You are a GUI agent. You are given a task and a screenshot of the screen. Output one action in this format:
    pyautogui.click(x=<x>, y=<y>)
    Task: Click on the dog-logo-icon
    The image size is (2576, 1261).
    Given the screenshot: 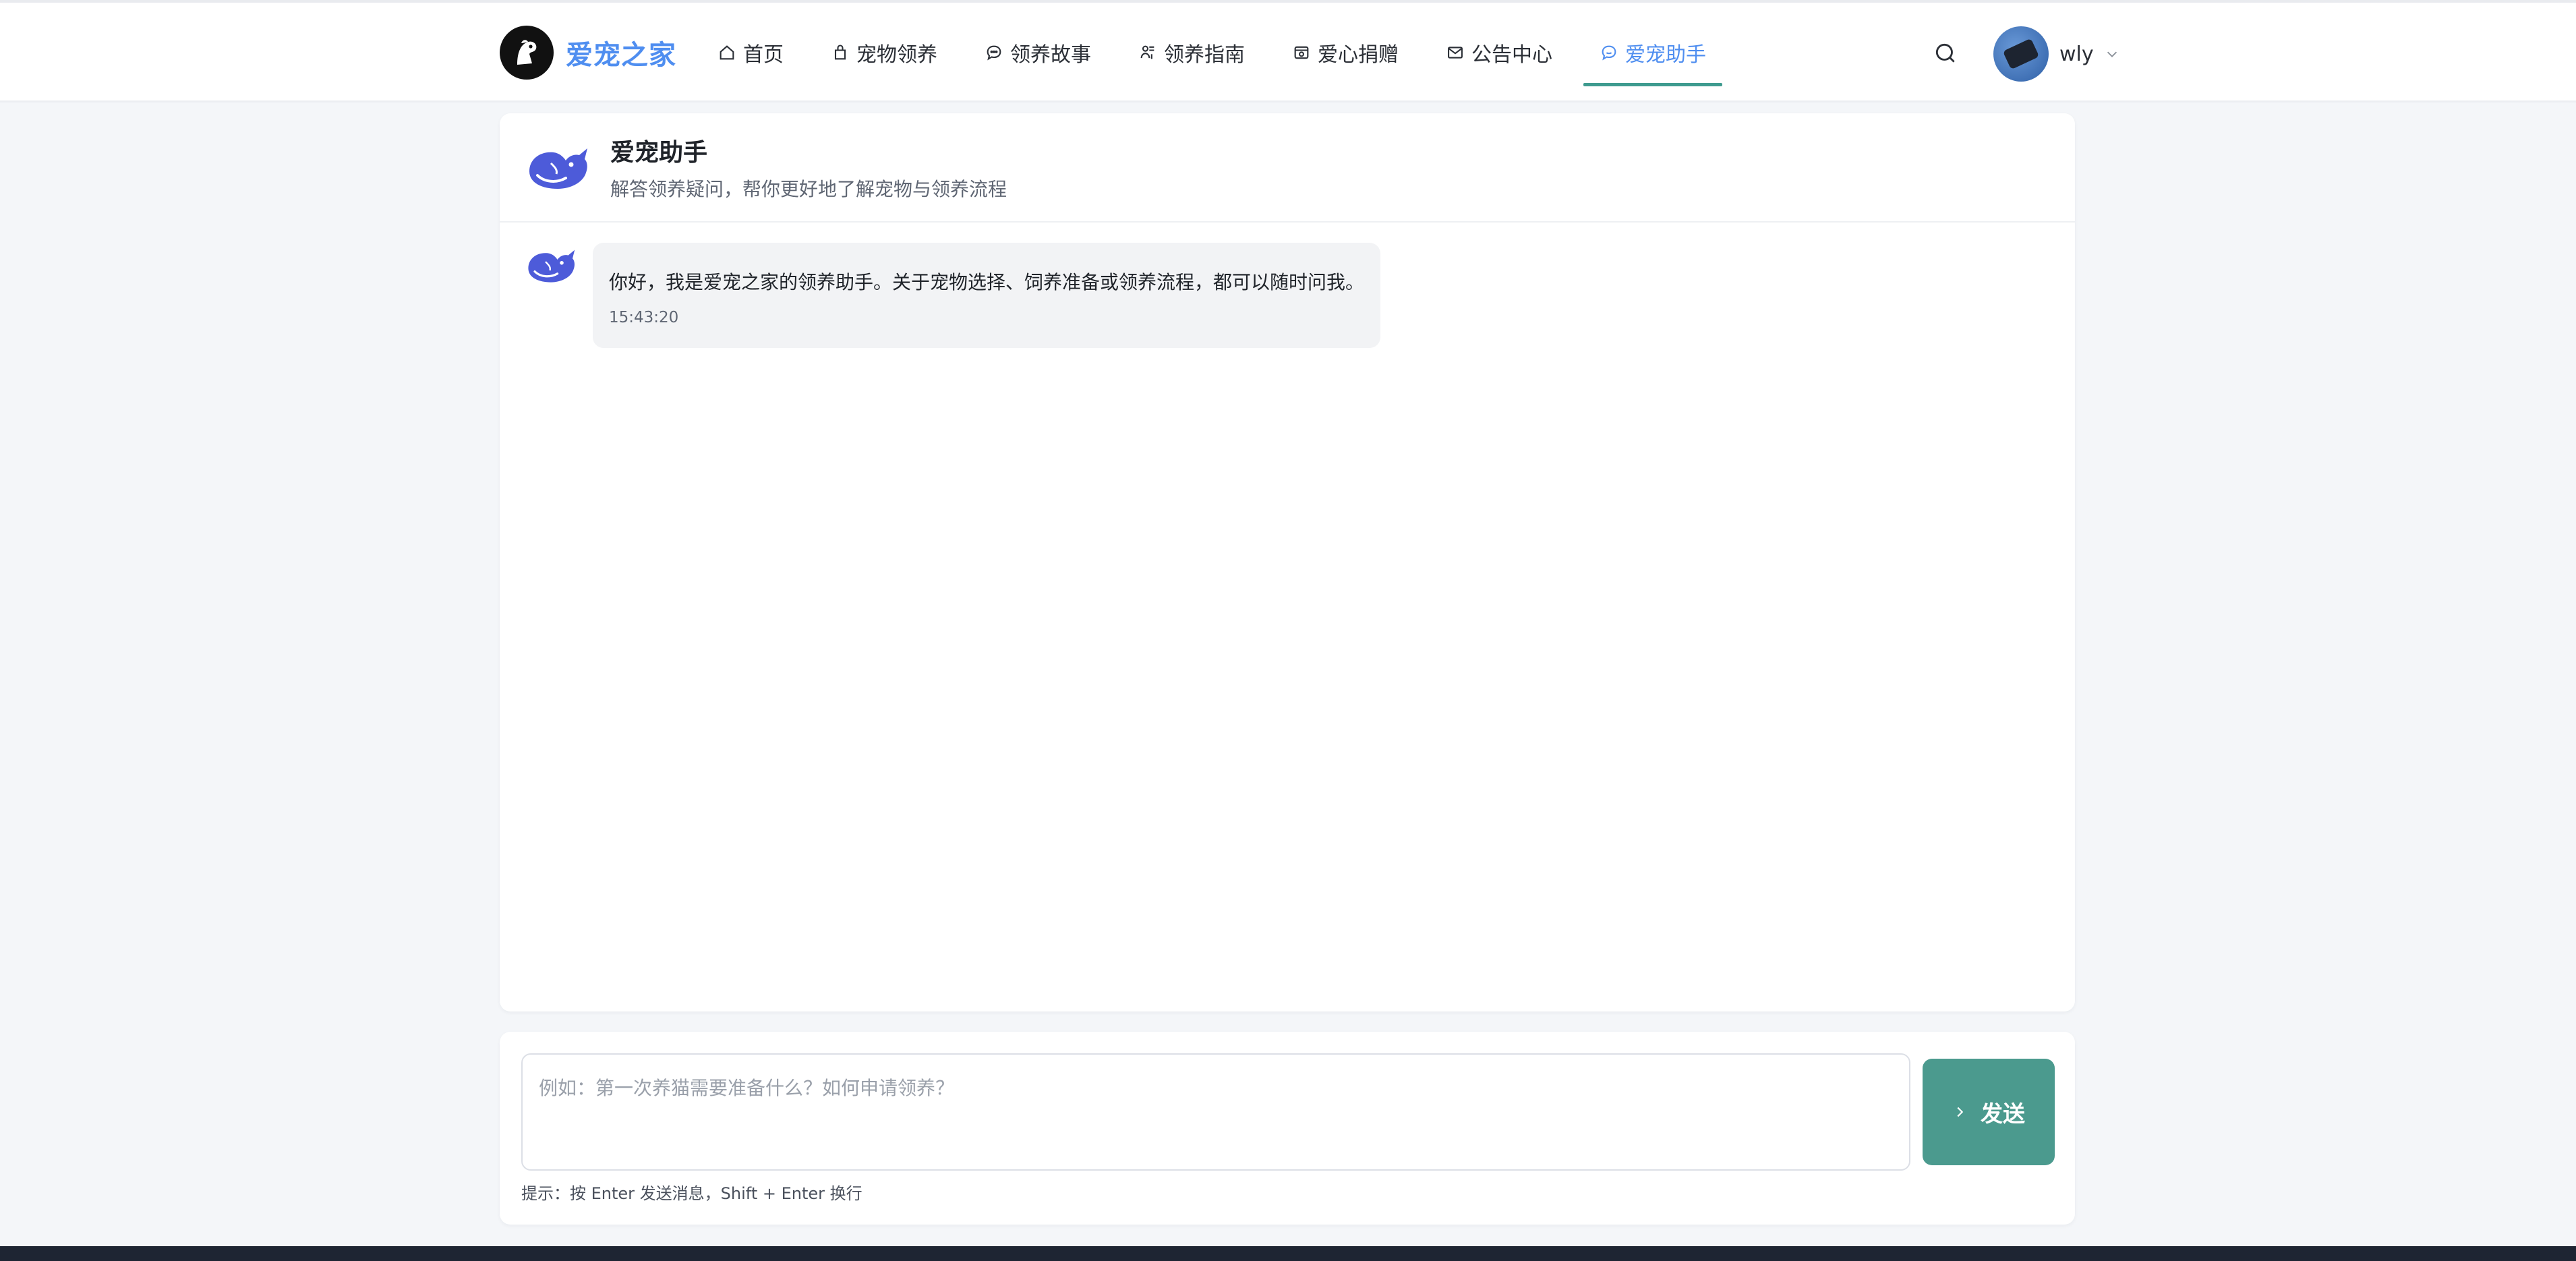 What is the action you would take?
    pyautogui.click(x=527, y=53)
    